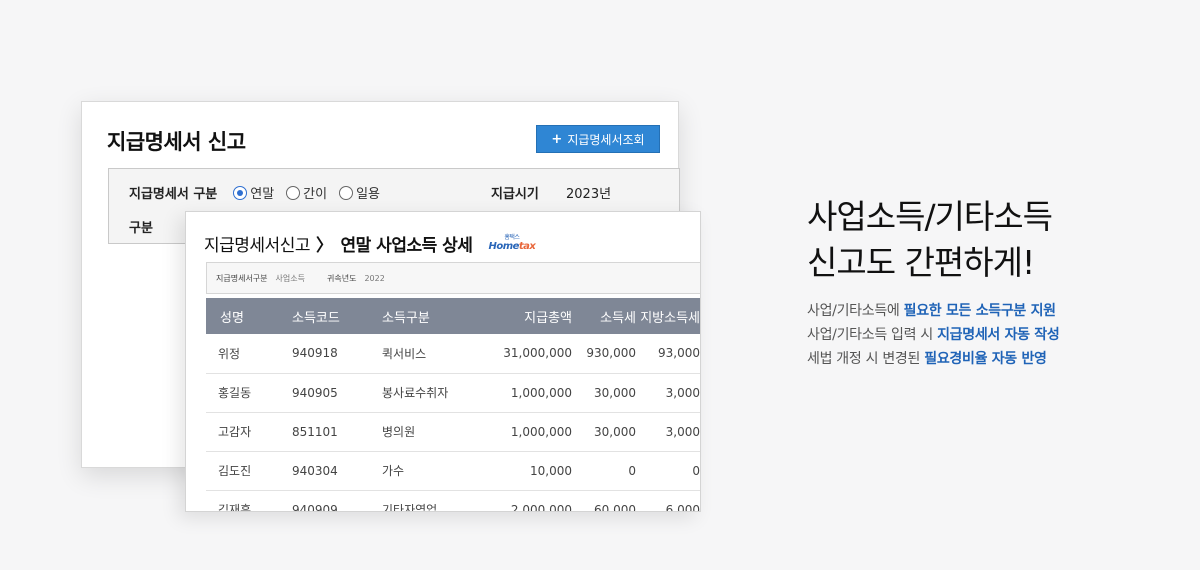 This screenshot has width=1200, height=570. I want to click on lookup-statement-label: 지급명세서조회, so click(606, 139).